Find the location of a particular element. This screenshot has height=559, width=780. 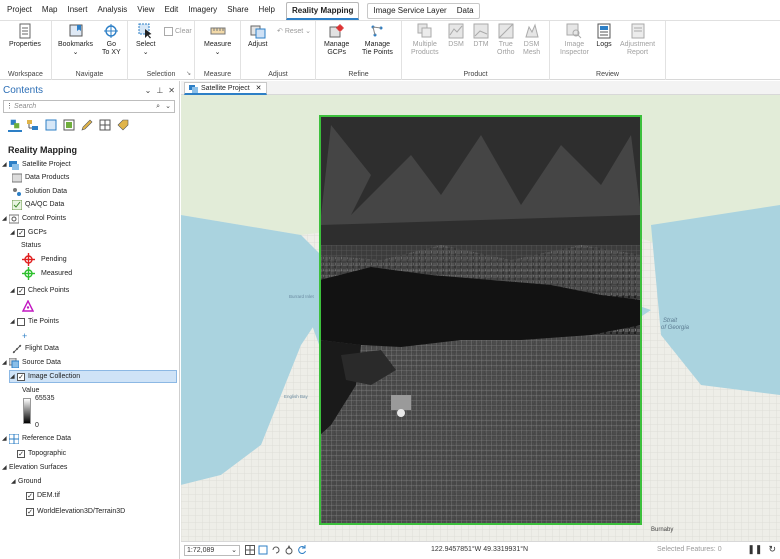

tree-flight-data: Flight Data is located at coordinates (35, 348).